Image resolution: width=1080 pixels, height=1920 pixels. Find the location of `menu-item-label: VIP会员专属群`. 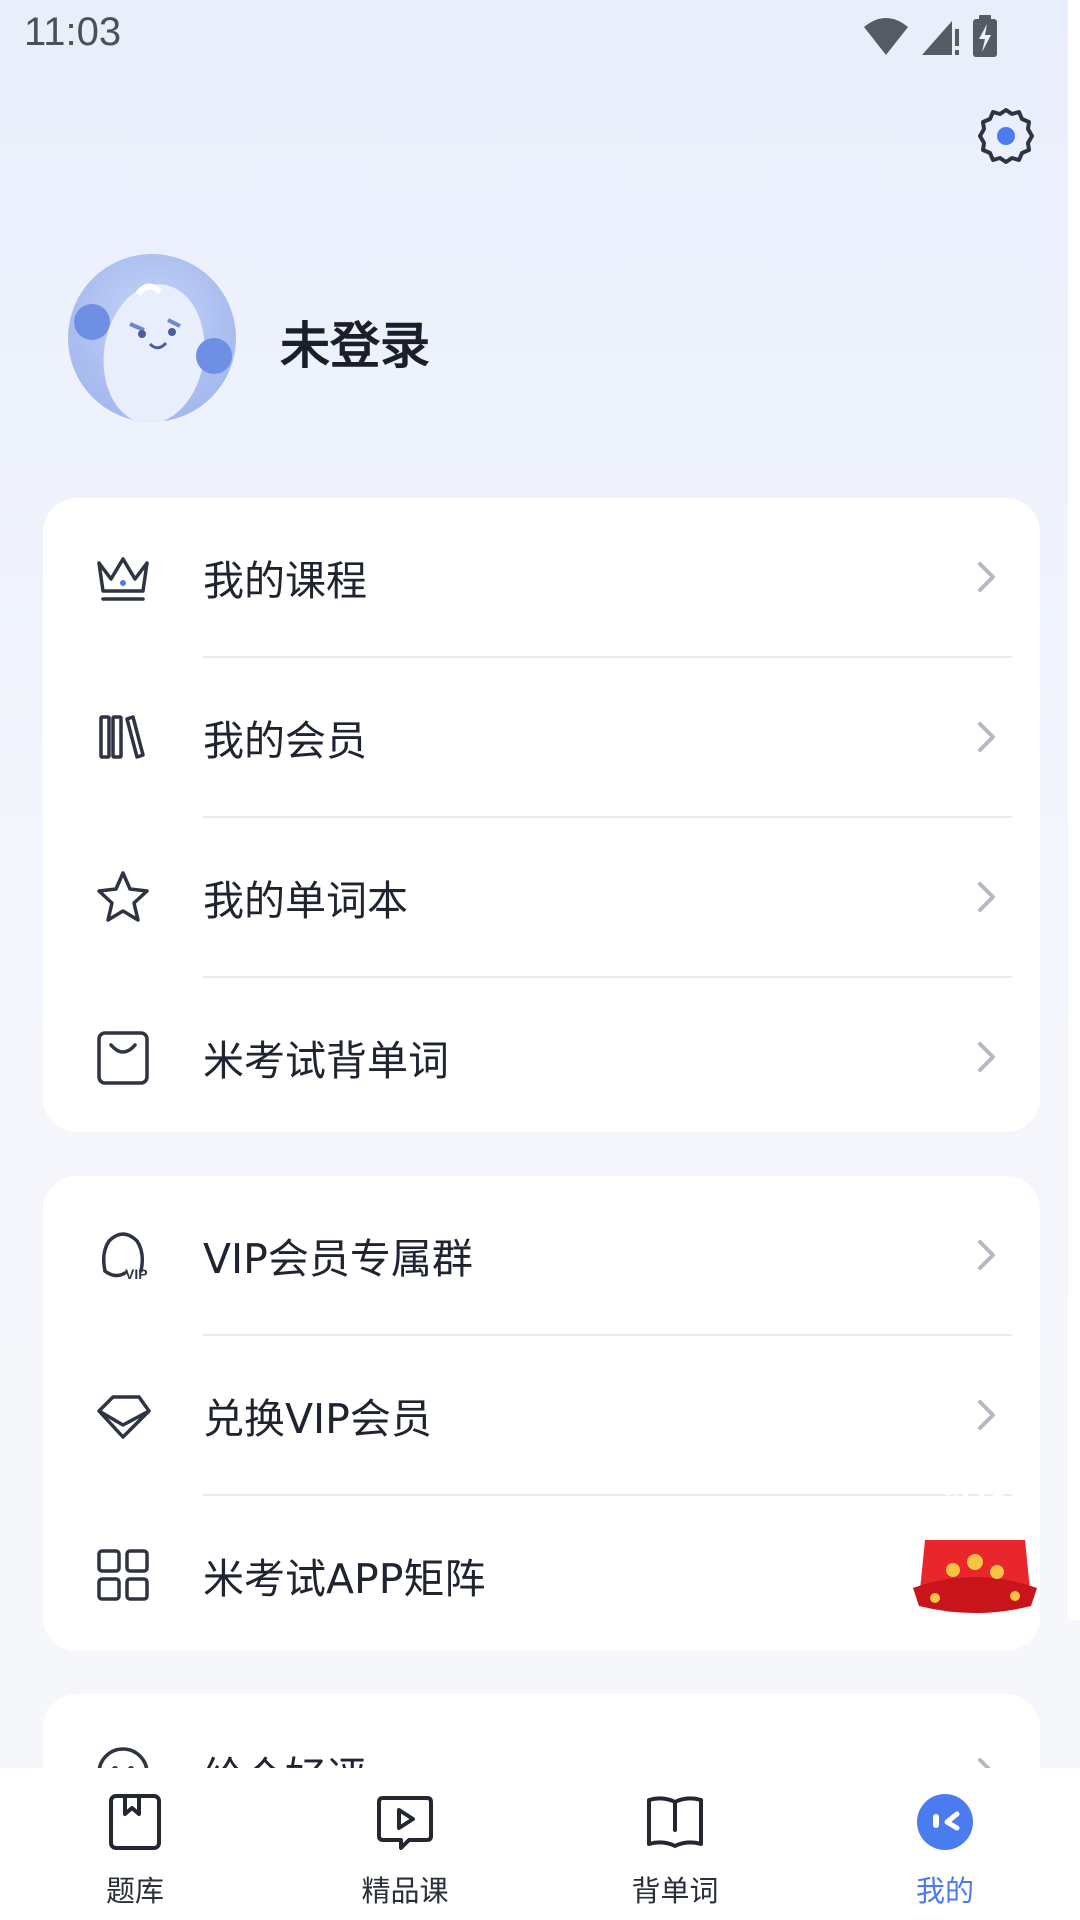

menu-item-label: VIP会员专属群 is located at coordinates (338, 1259).